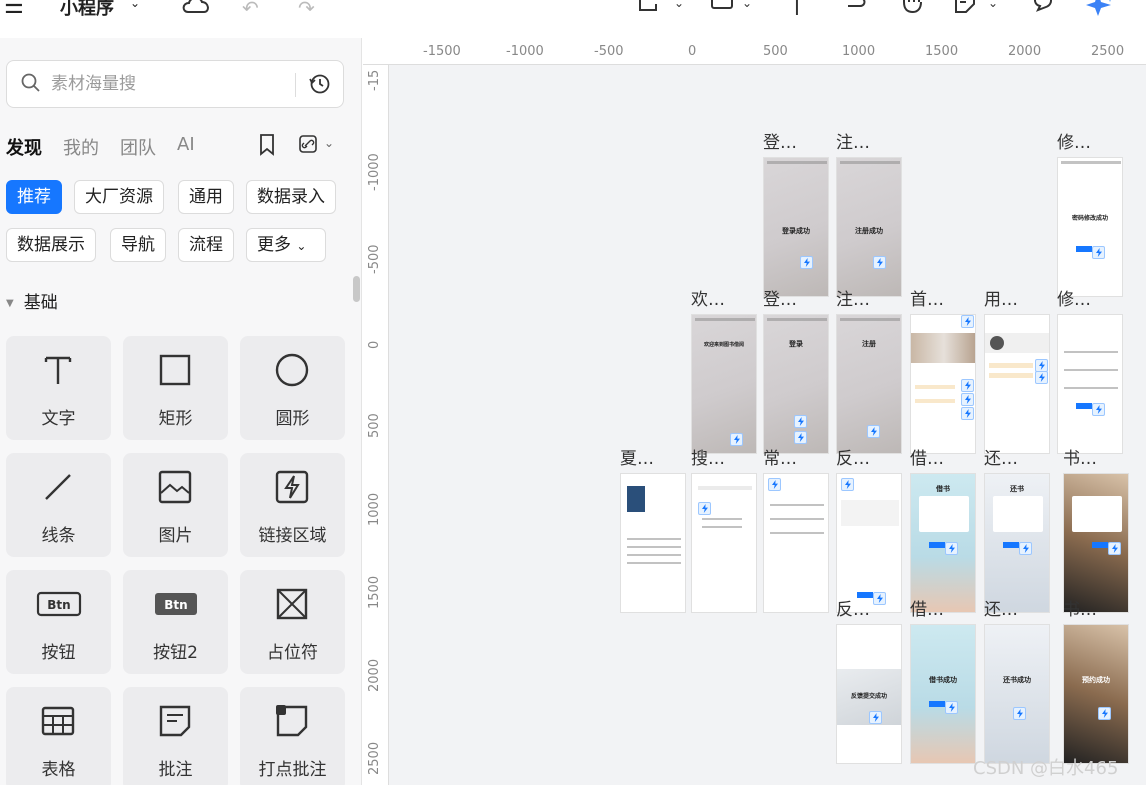  I want to click on frame-book-detail, so click(653, 543).